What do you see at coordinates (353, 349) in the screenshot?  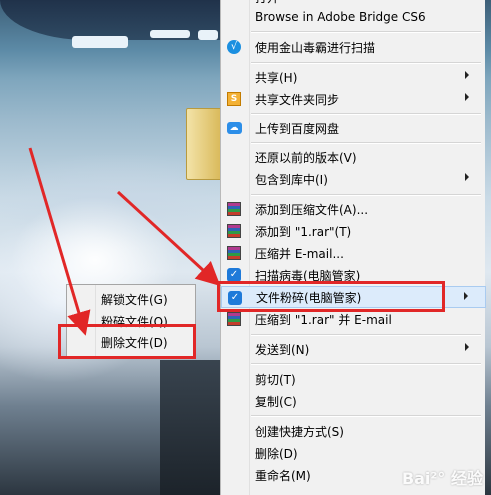 I see `menu-item-send-to: 发送到(N)` at bounding box center [353, 349].